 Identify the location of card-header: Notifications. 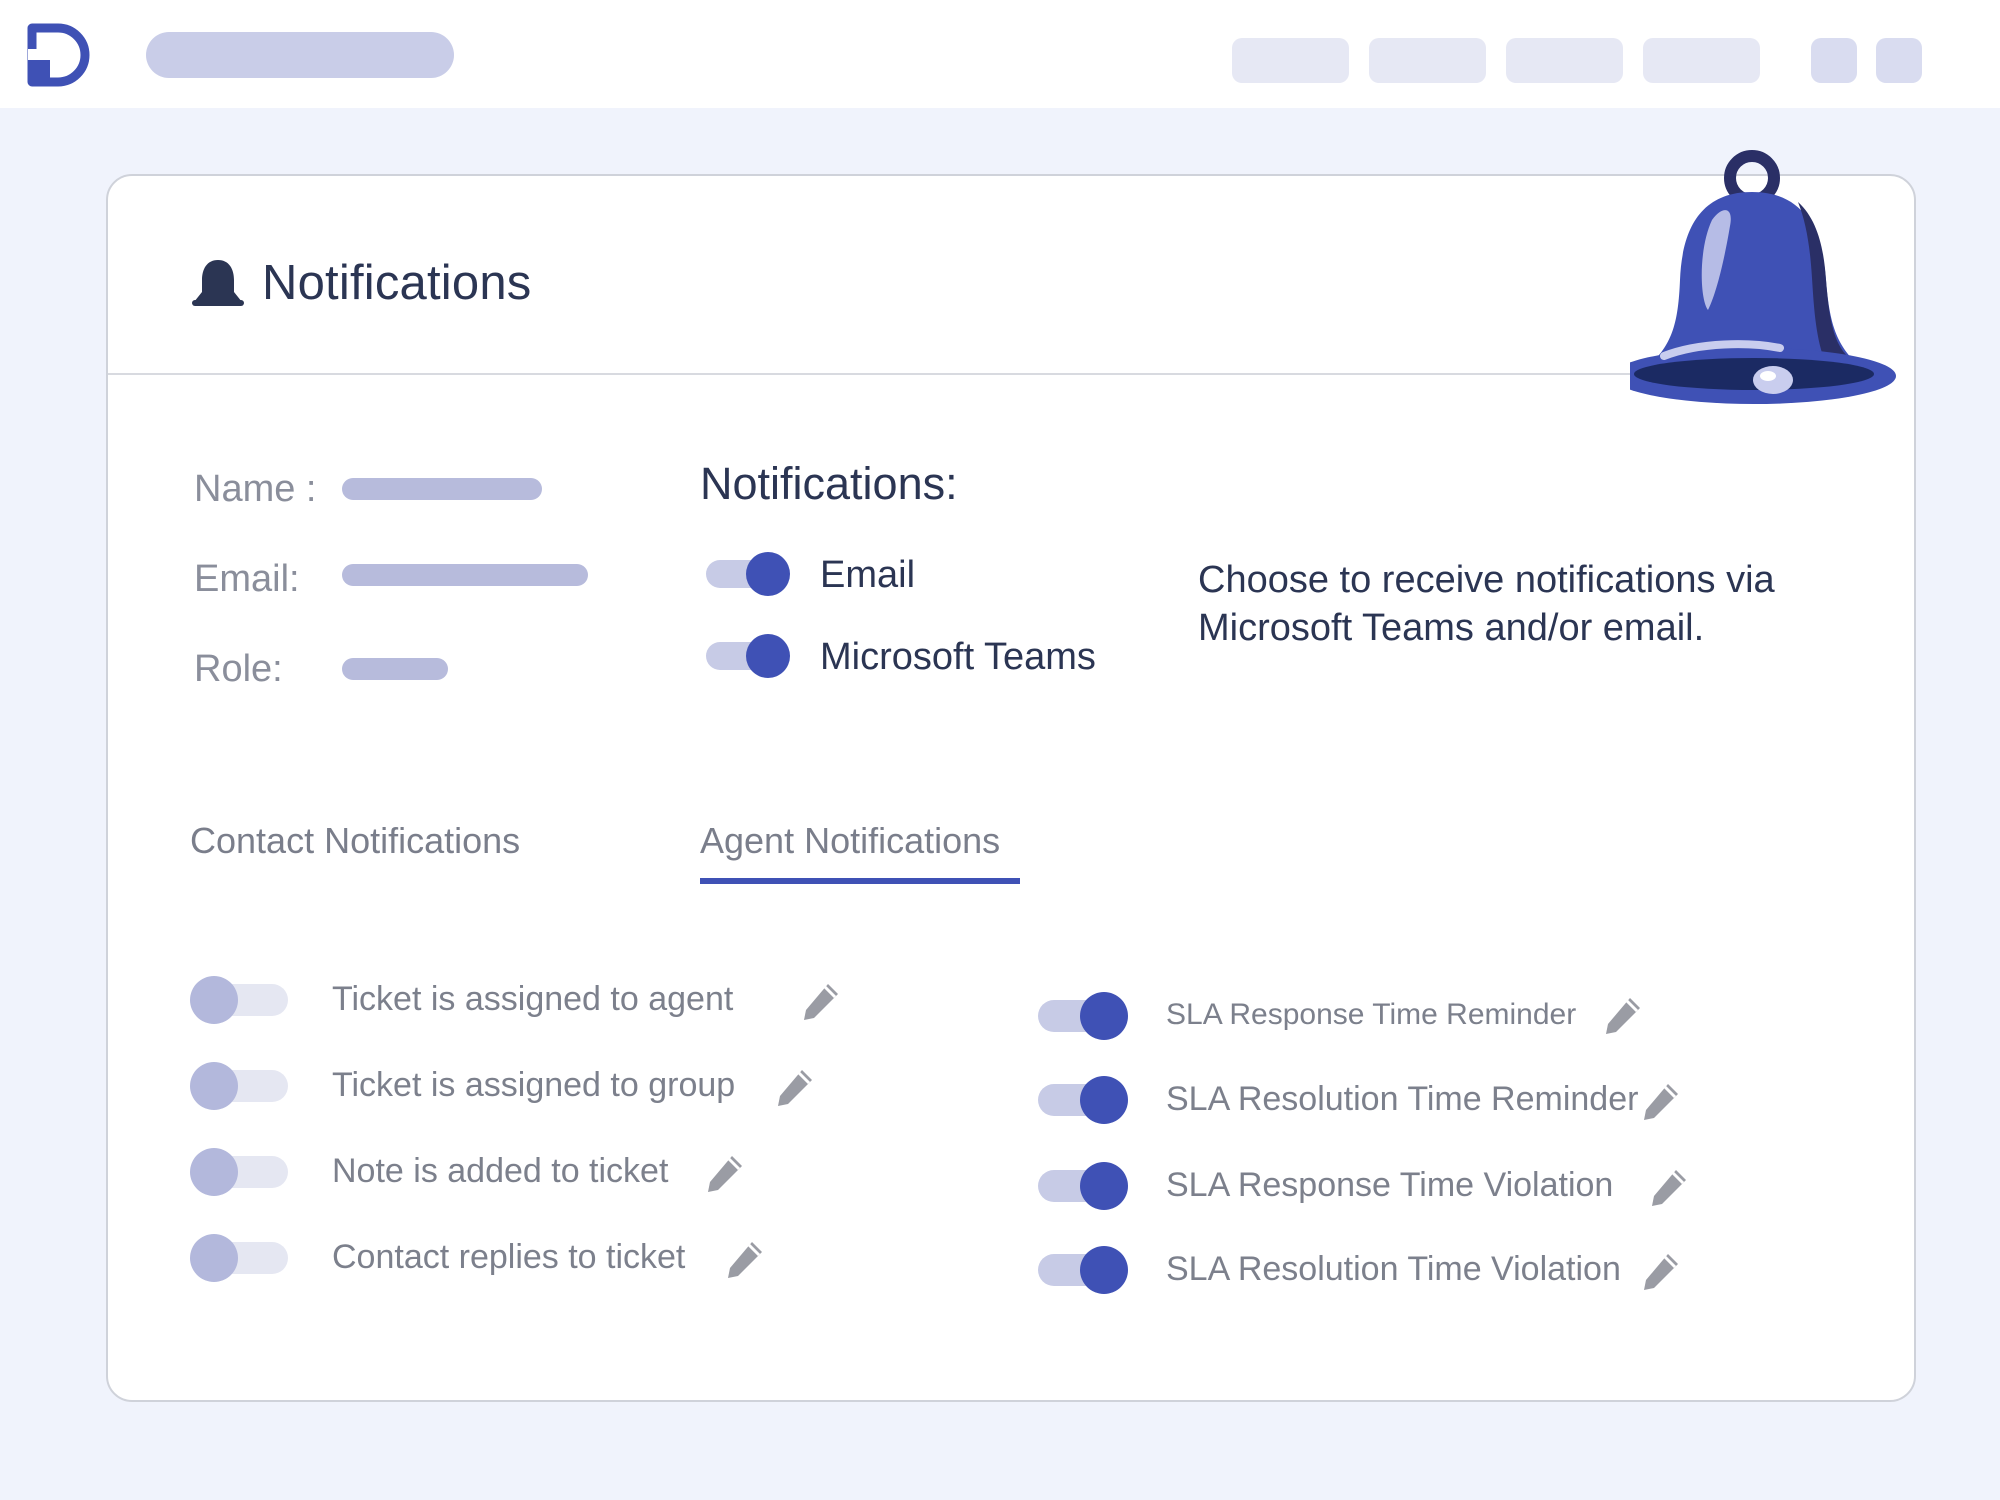
(361, 283).